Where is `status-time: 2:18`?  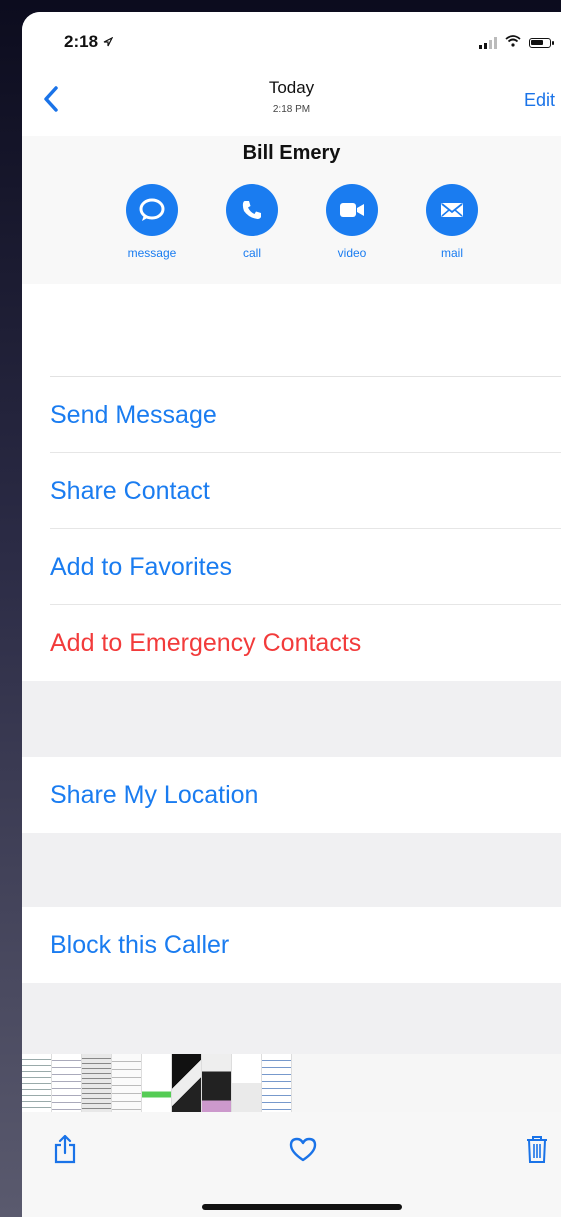 status-time: 2:18 is located at coordinates (89, 42).